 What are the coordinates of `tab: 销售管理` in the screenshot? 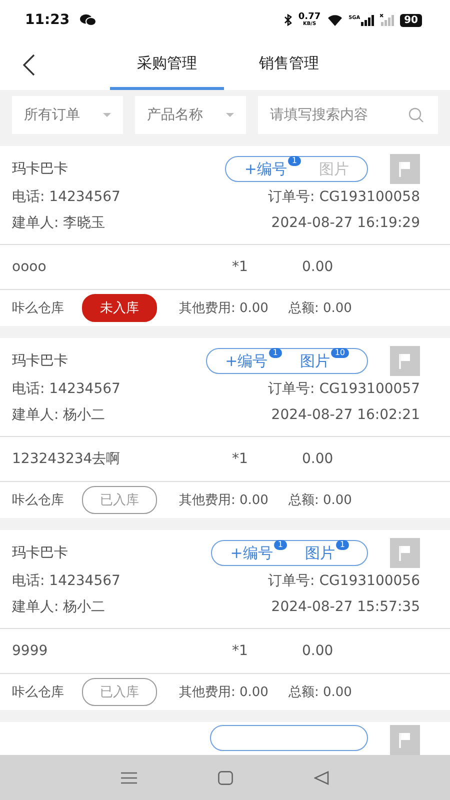 It's located at (289, 65).